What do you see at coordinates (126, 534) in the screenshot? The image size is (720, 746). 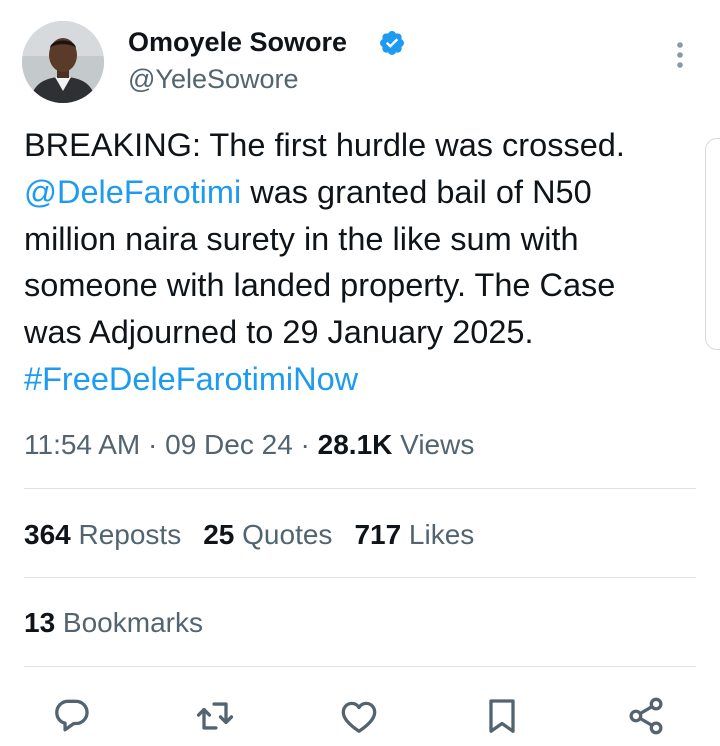 I see `reposts-label: Reposts` at bounding box center [126, 534].